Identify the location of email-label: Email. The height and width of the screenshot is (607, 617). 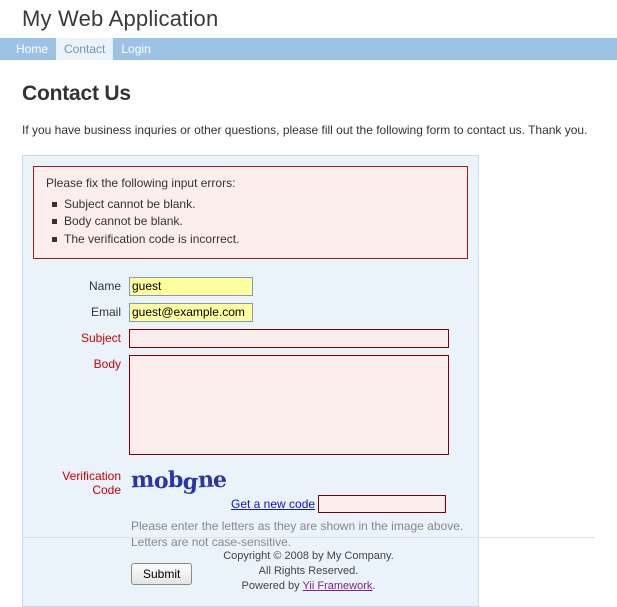
(105, 311).